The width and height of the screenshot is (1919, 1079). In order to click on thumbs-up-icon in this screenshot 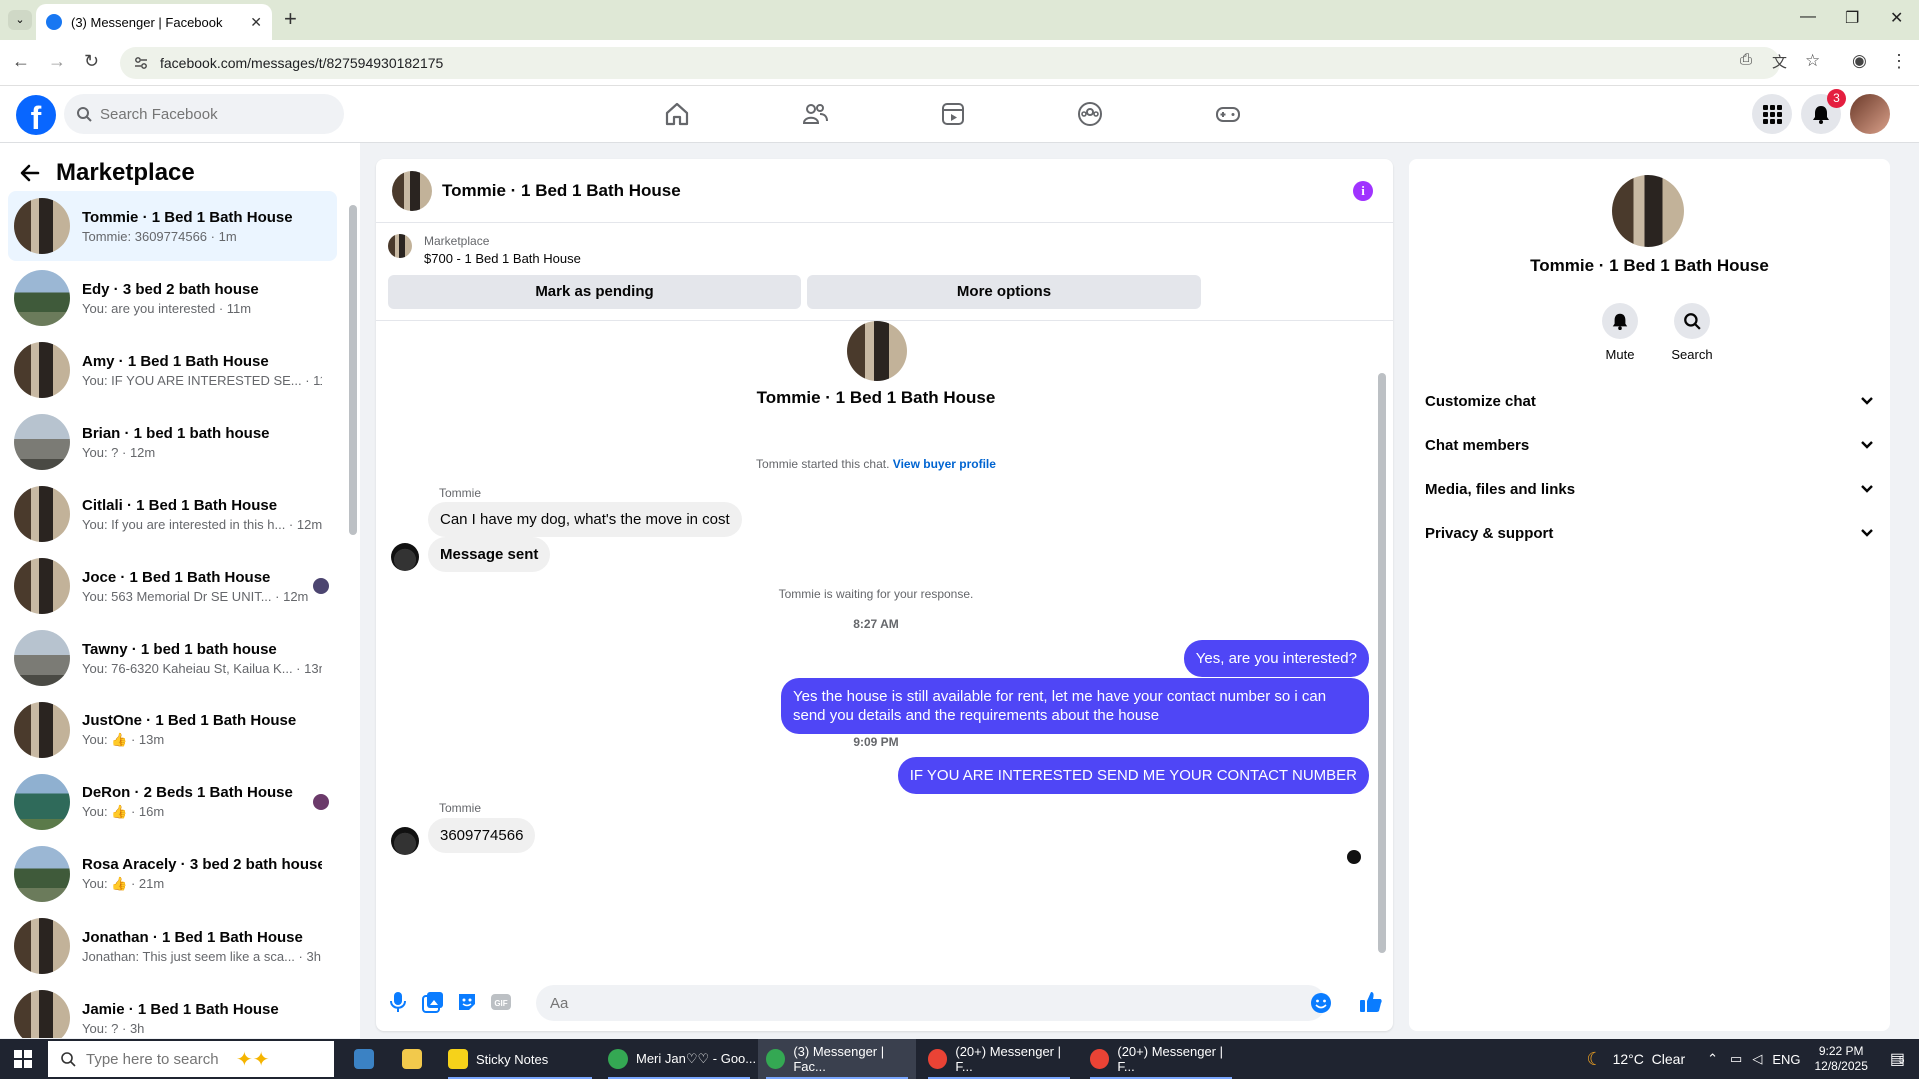, I will do `click(1371, 1002)`.